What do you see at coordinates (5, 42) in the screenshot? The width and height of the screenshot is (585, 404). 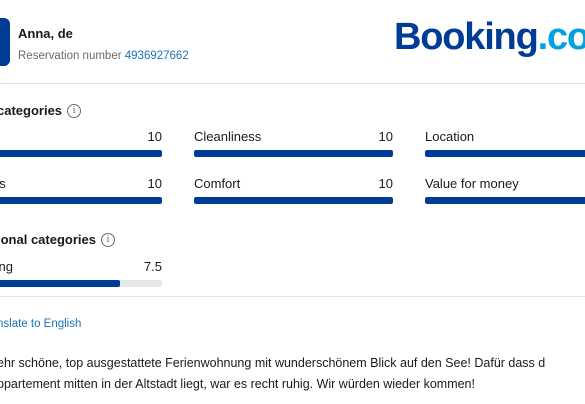 I see `avatar` at bounding box center [5, 42].